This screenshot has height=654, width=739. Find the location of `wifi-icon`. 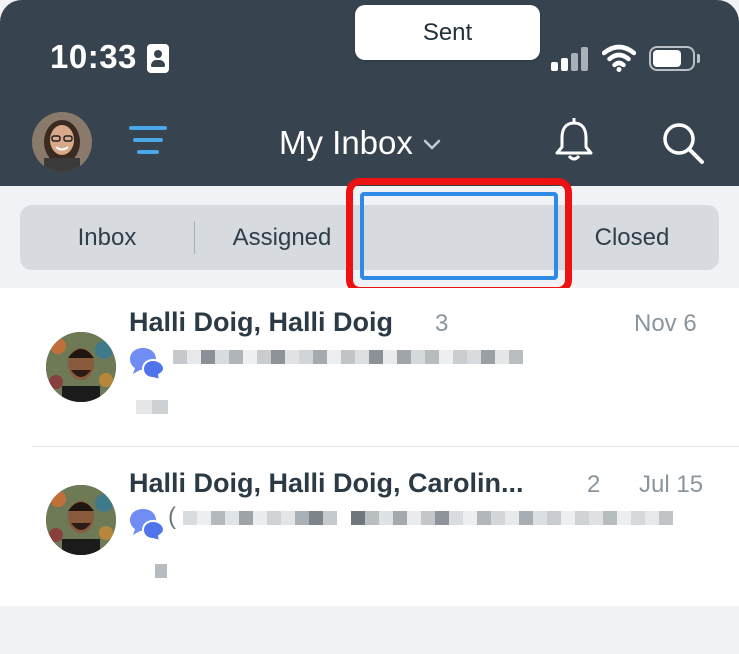

wifi-icon is located at coordinates (619, 58).